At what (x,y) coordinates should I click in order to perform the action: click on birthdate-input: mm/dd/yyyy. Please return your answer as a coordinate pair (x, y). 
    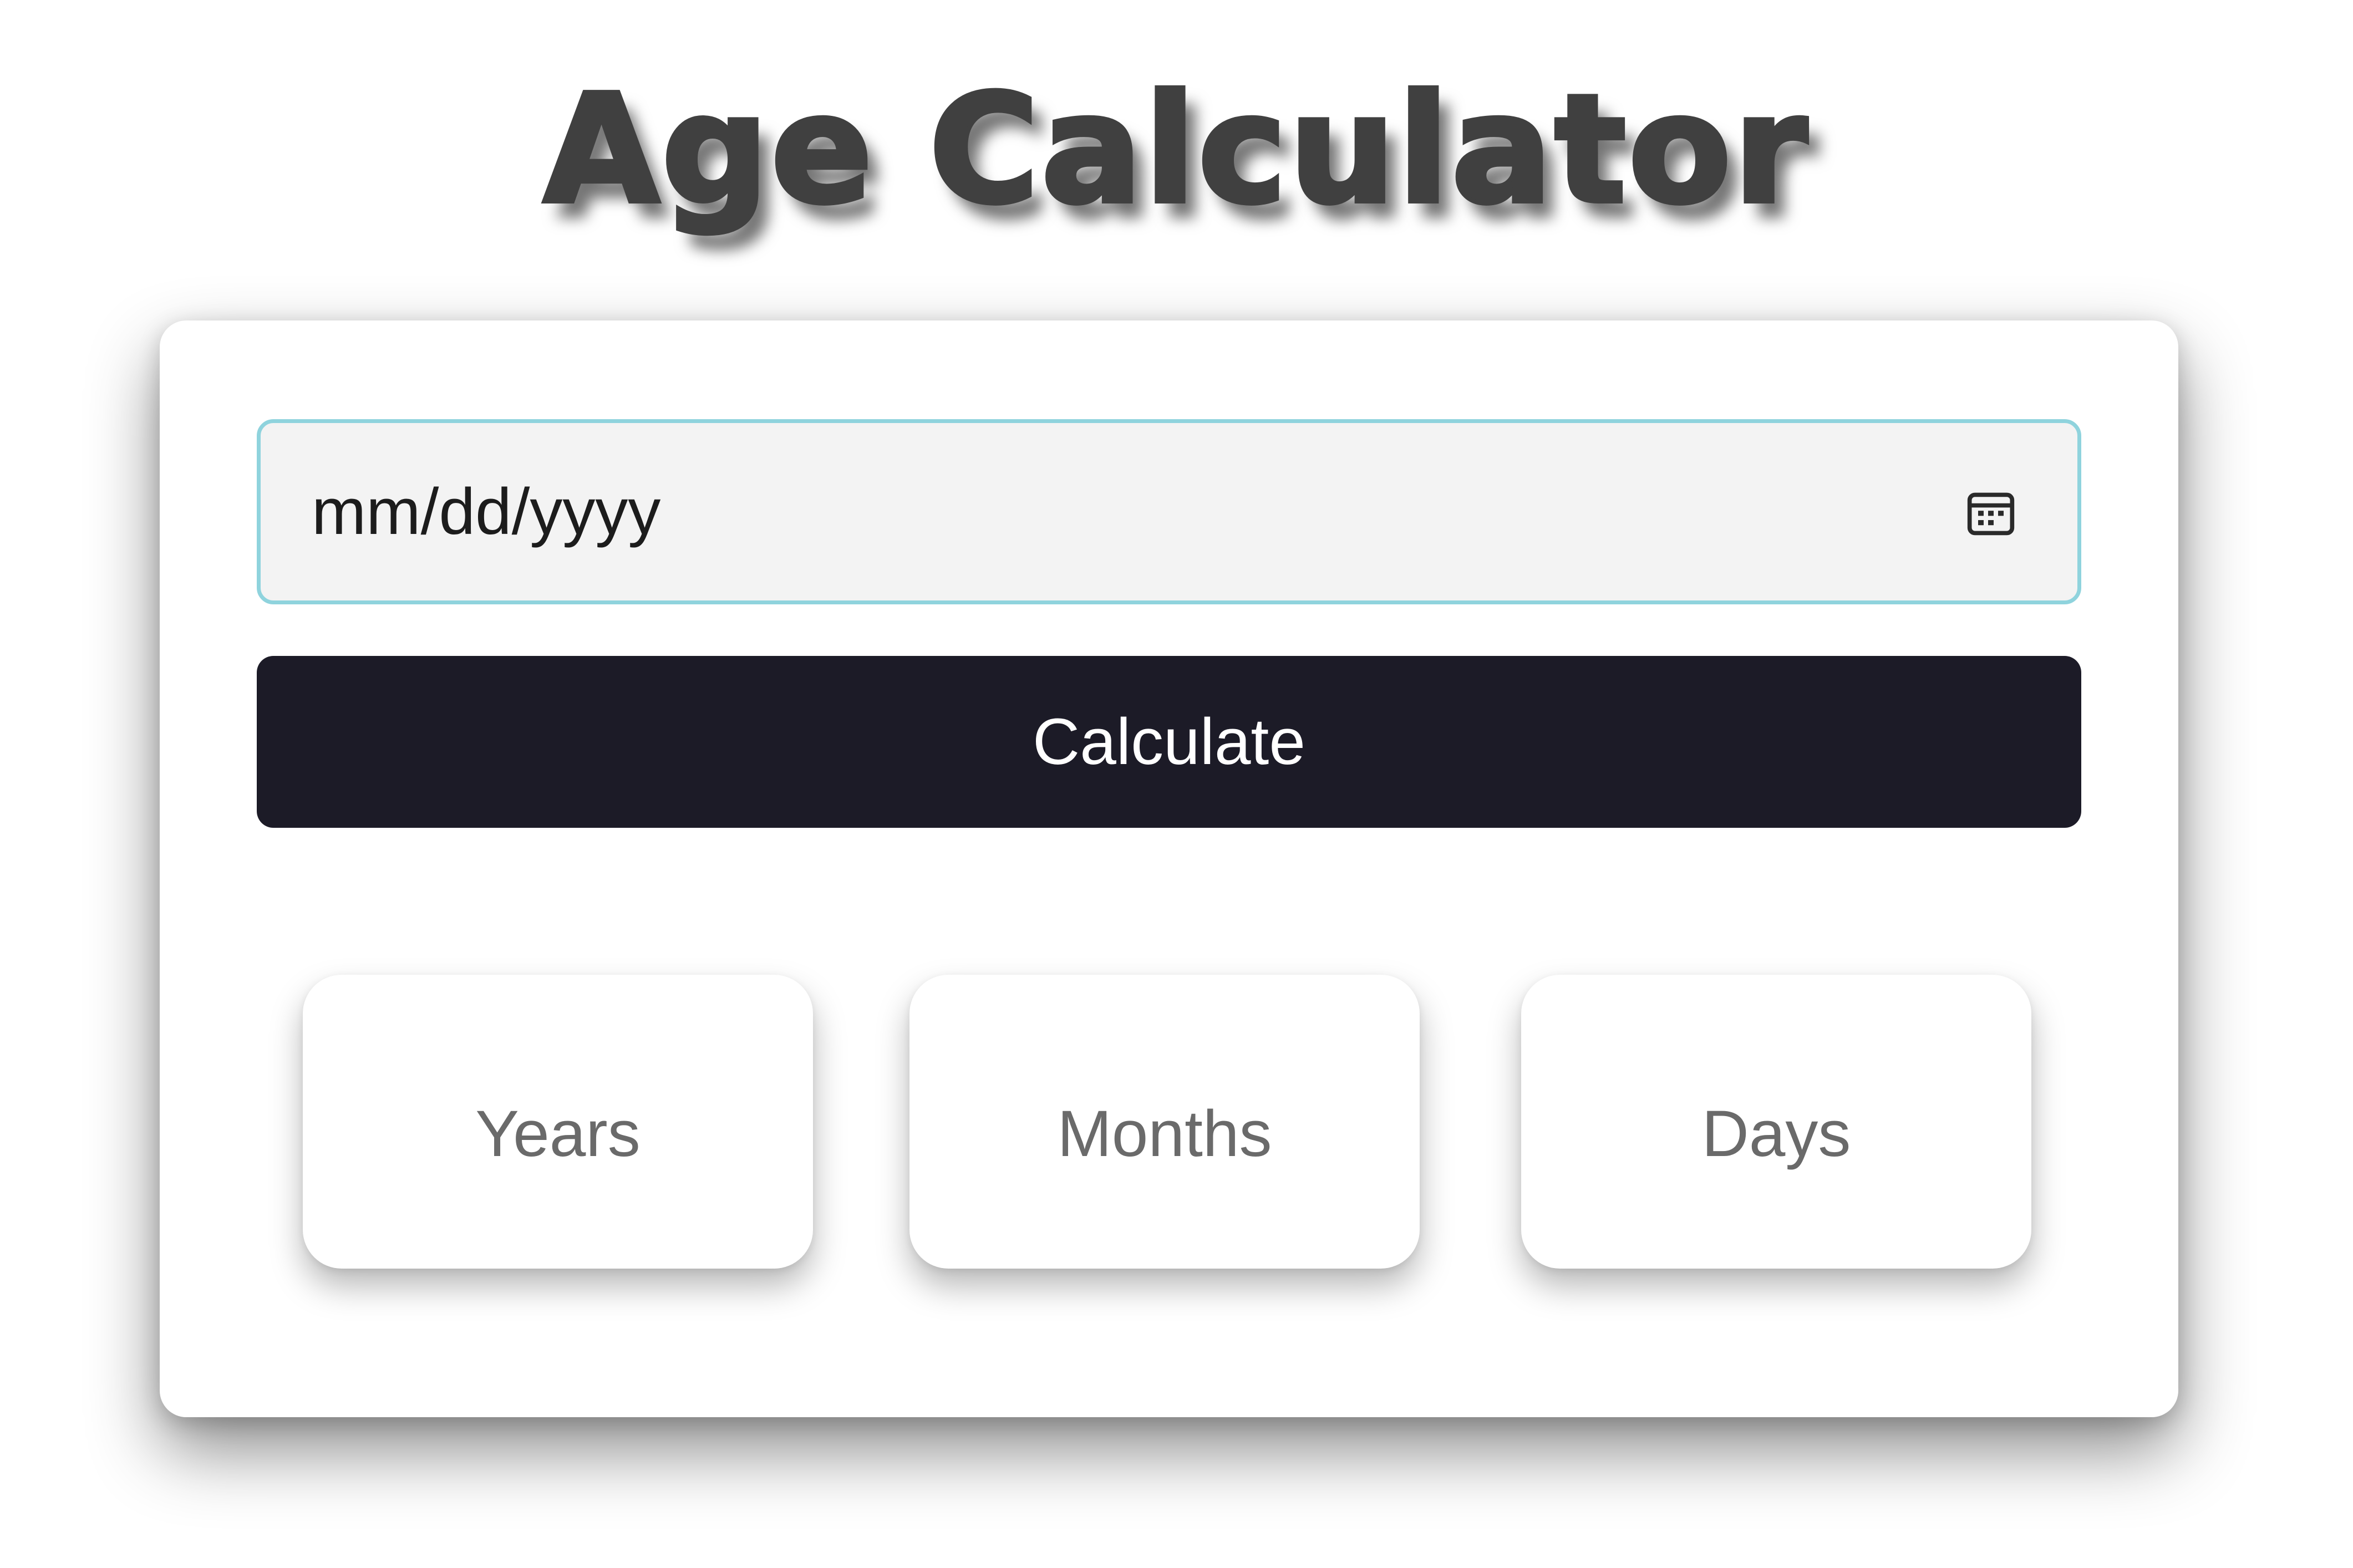
    Looking at the image, I should click on (1169, 512).